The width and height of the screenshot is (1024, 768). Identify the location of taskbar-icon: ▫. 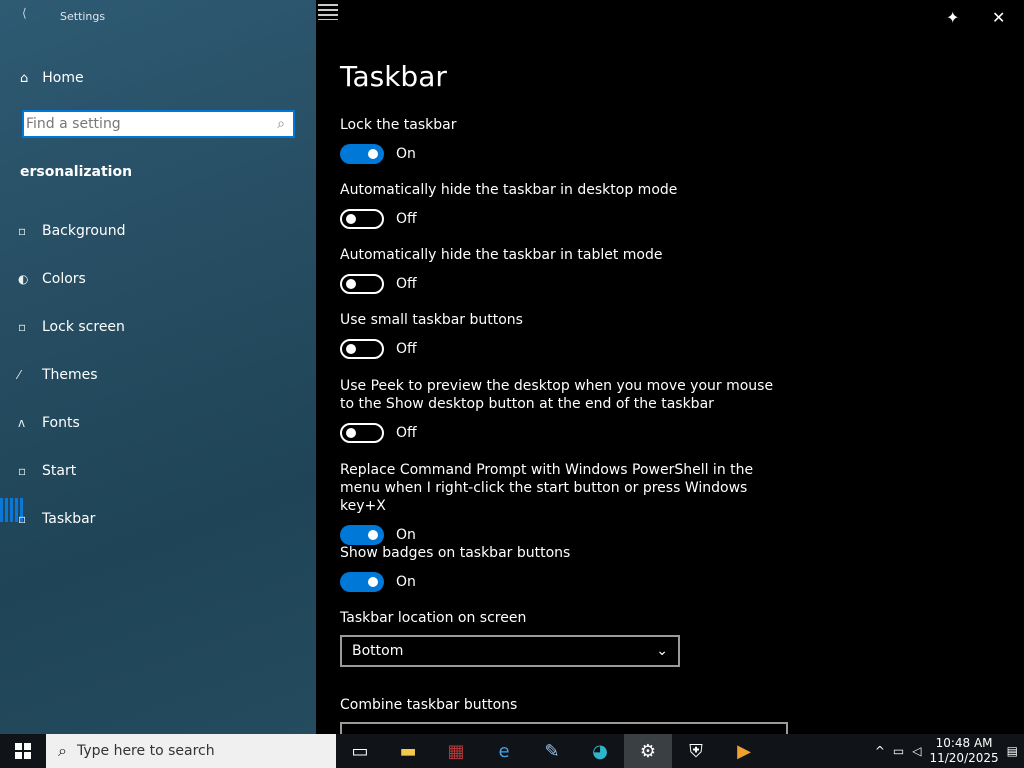
(22, 519).